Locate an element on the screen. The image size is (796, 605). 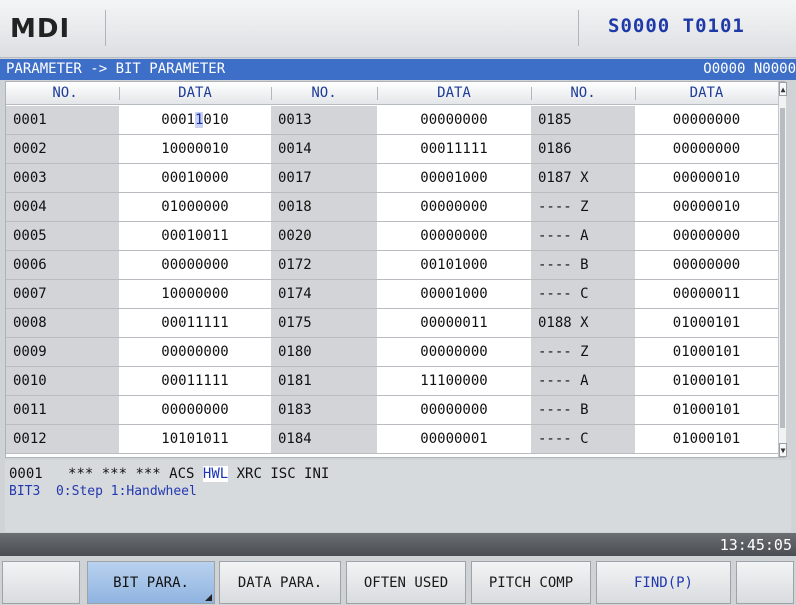
param-number-cell: 0181 is located at coordinates (324, 381).